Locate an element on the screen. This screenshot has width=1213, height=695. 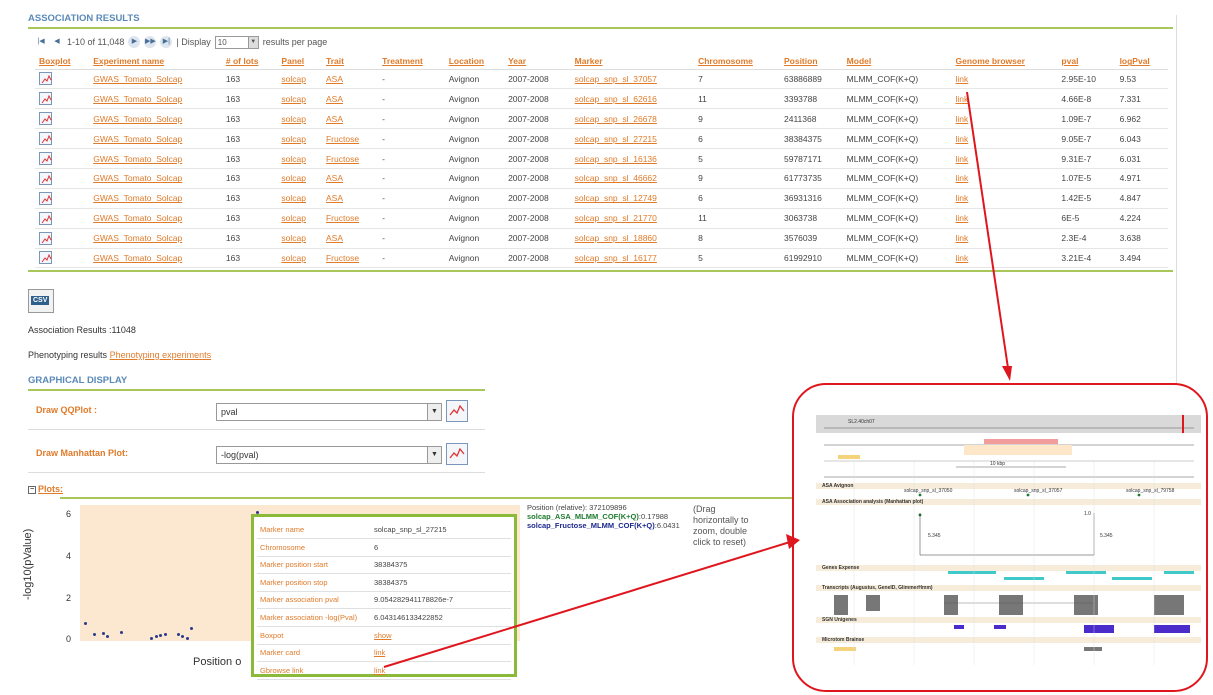
arrow-head-top is located at coordinates (1007, 373).